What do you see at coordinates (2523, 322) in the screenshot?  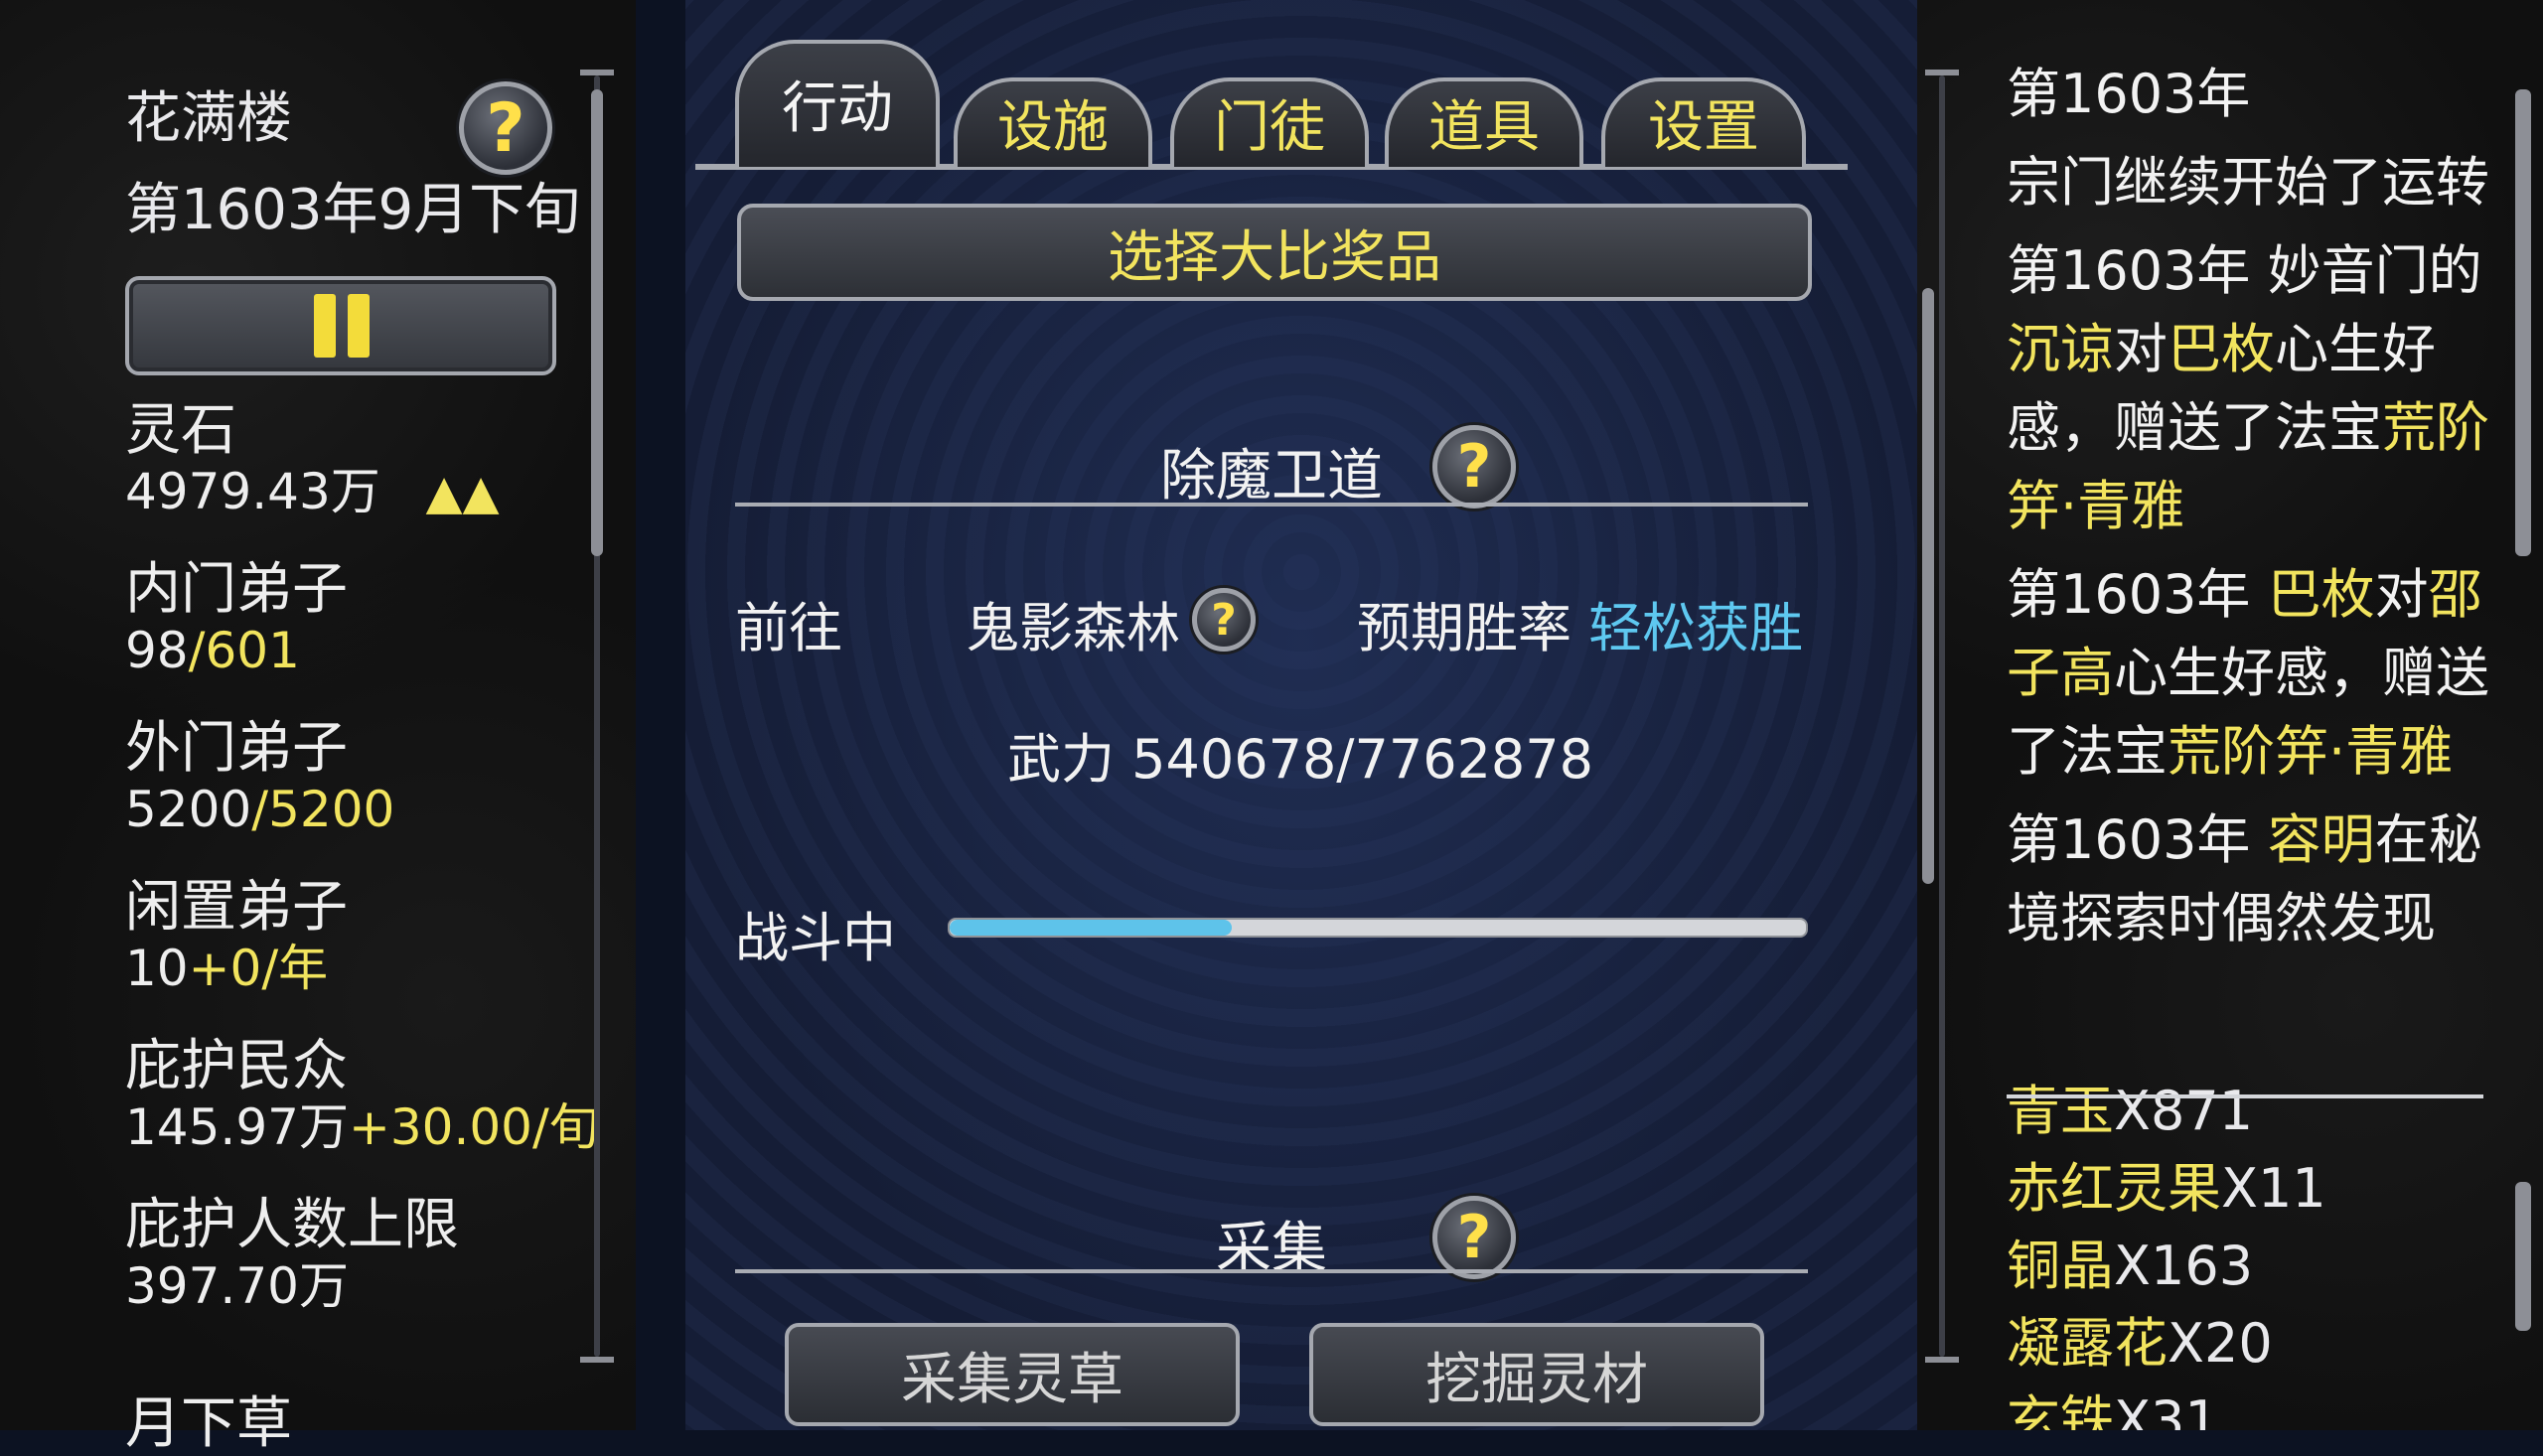 I see `log-scroll-thumb` at bounding box center [2523, 322].